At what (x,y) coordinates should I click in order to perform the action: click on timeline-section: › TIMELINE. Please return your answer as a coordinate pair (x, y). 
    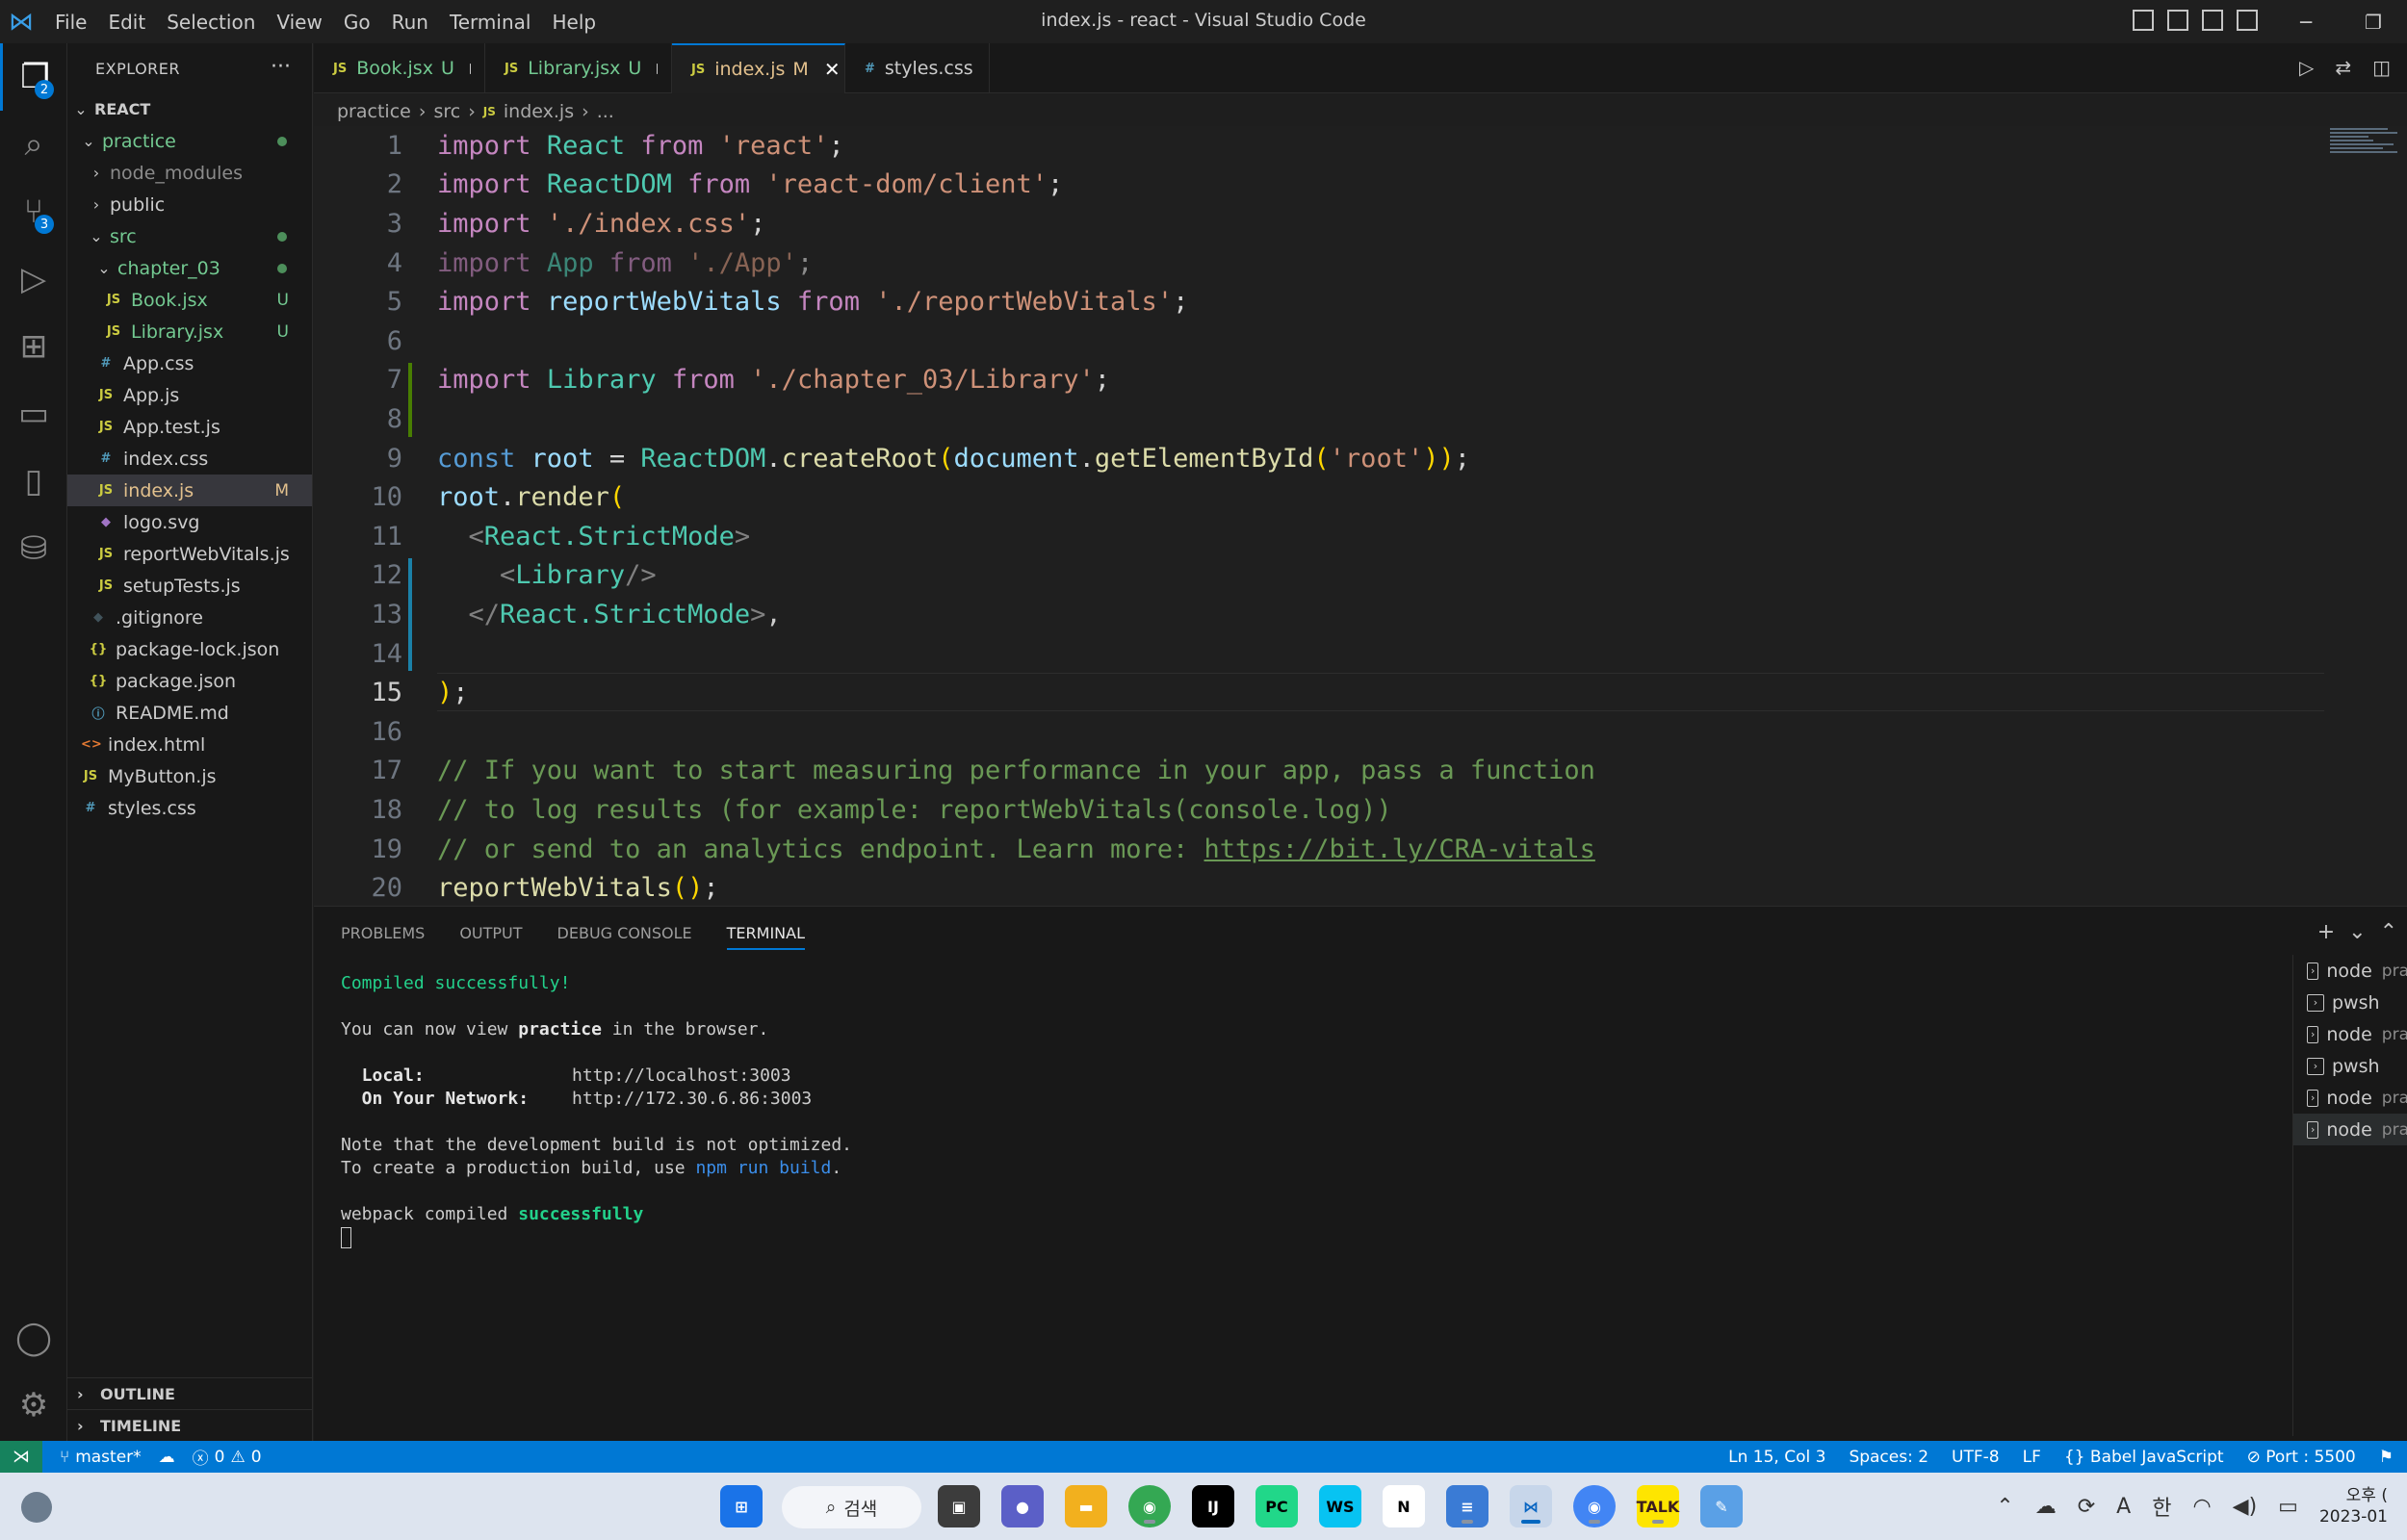
    Looking at the image, I should click on (189, 1425).